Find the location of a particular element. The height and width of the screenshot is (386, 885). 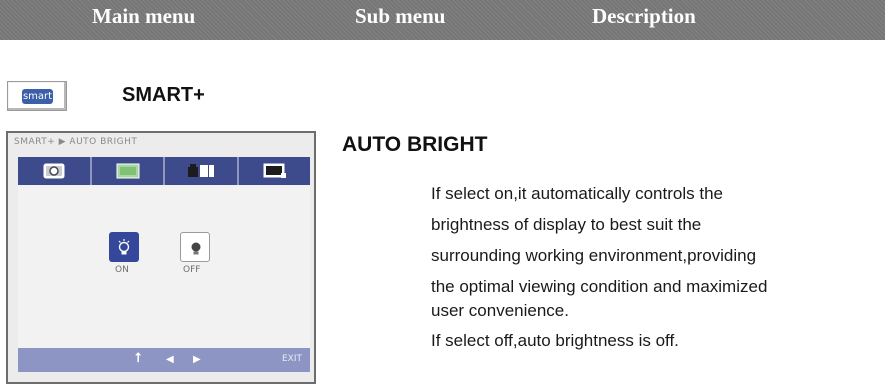

off-label: OFF is located at coordinates (192, 270).